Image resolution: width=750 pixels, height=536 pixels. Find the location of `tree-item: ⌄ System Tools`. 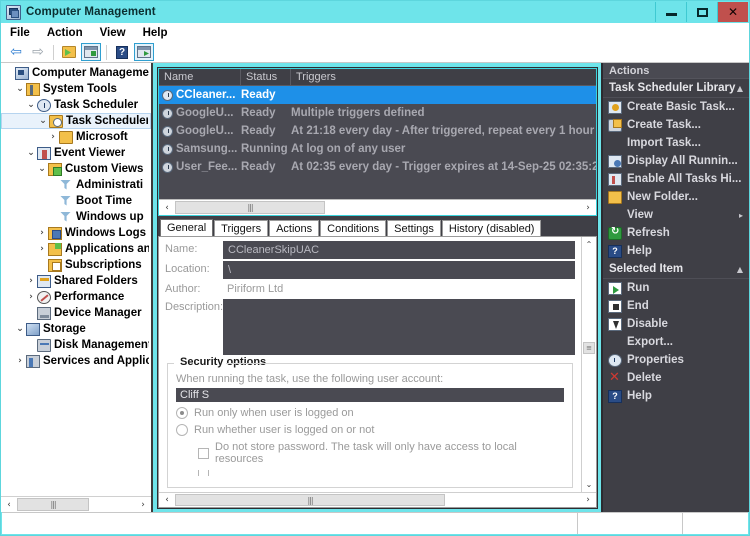

tree-item: ⌄ System Tools is located at coordinates (76, 89).